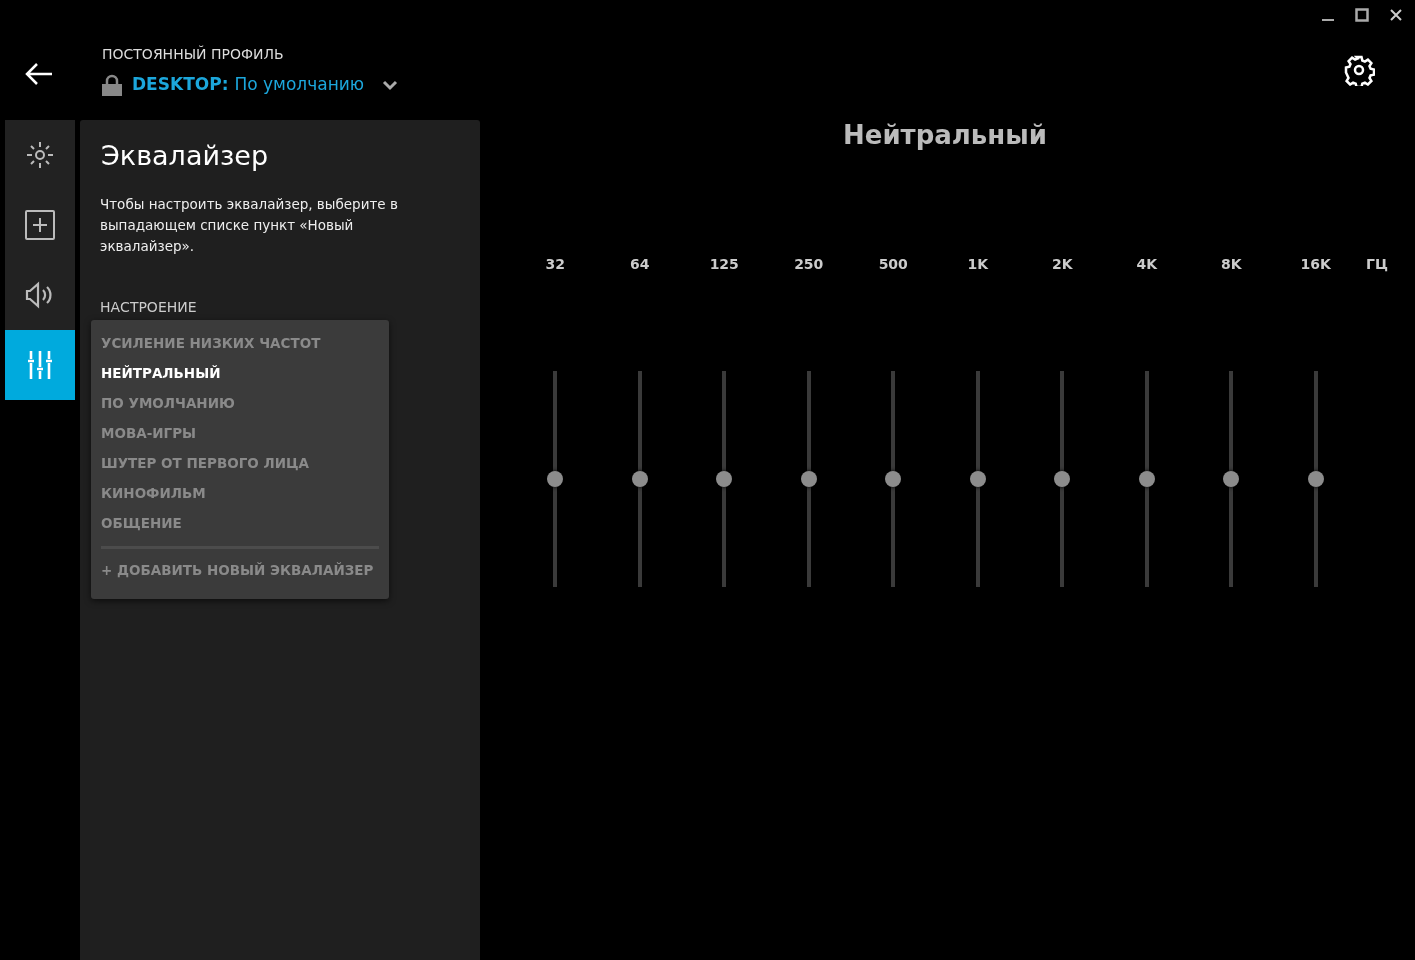  What do you see at coordinates (249, 226) in the screenshot?
I see `panel-description: Чтобы настроить эквалайзер, выберите в выпадающем списке пункт «Новый эквалайзер».` at bounding box center [249, 226].